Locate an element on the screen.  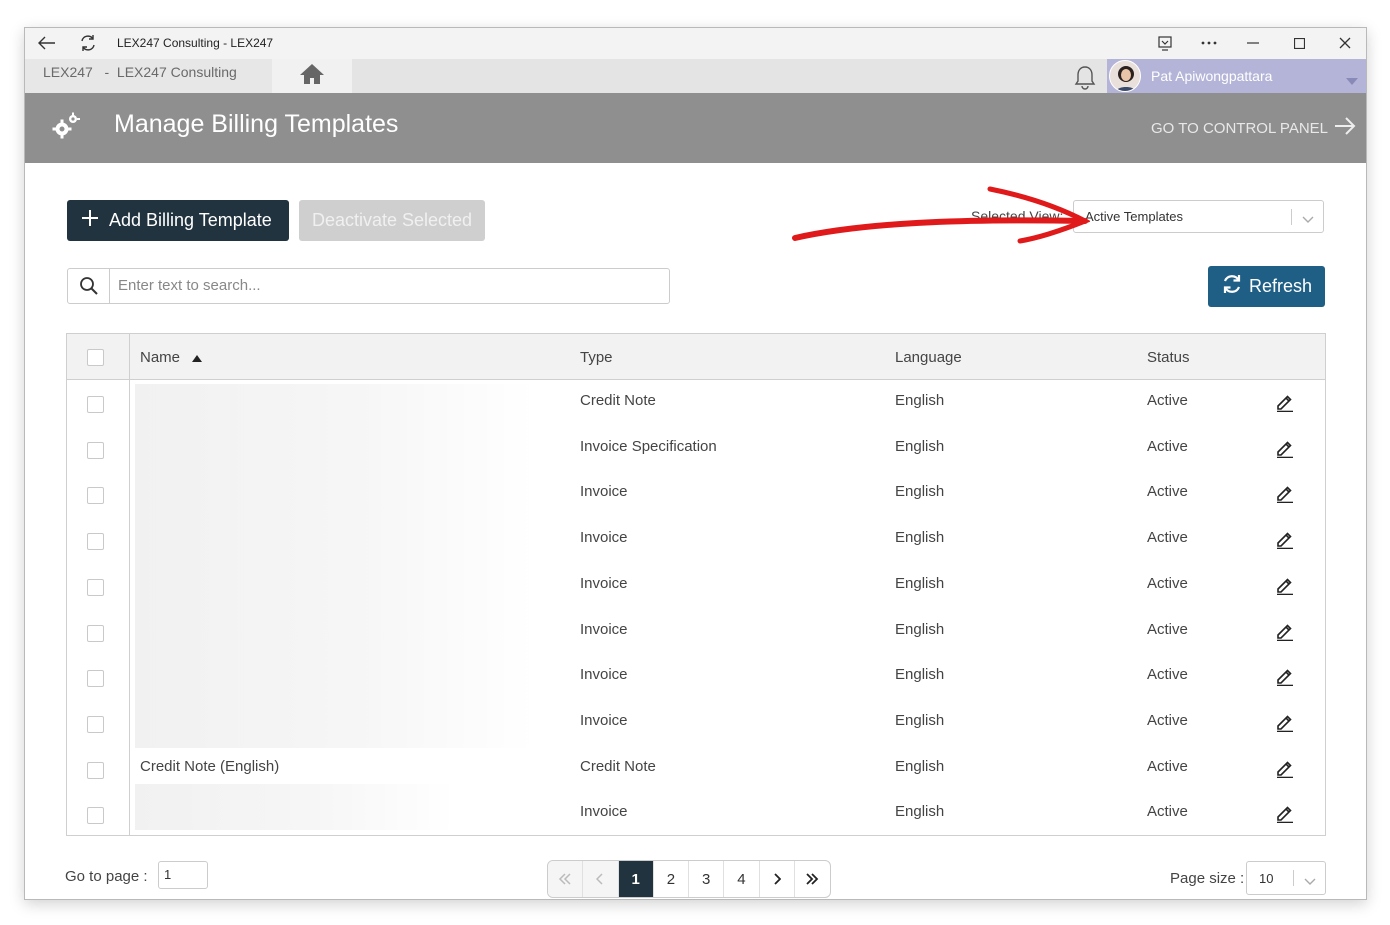
search-input is located at coordinates (388, 285).